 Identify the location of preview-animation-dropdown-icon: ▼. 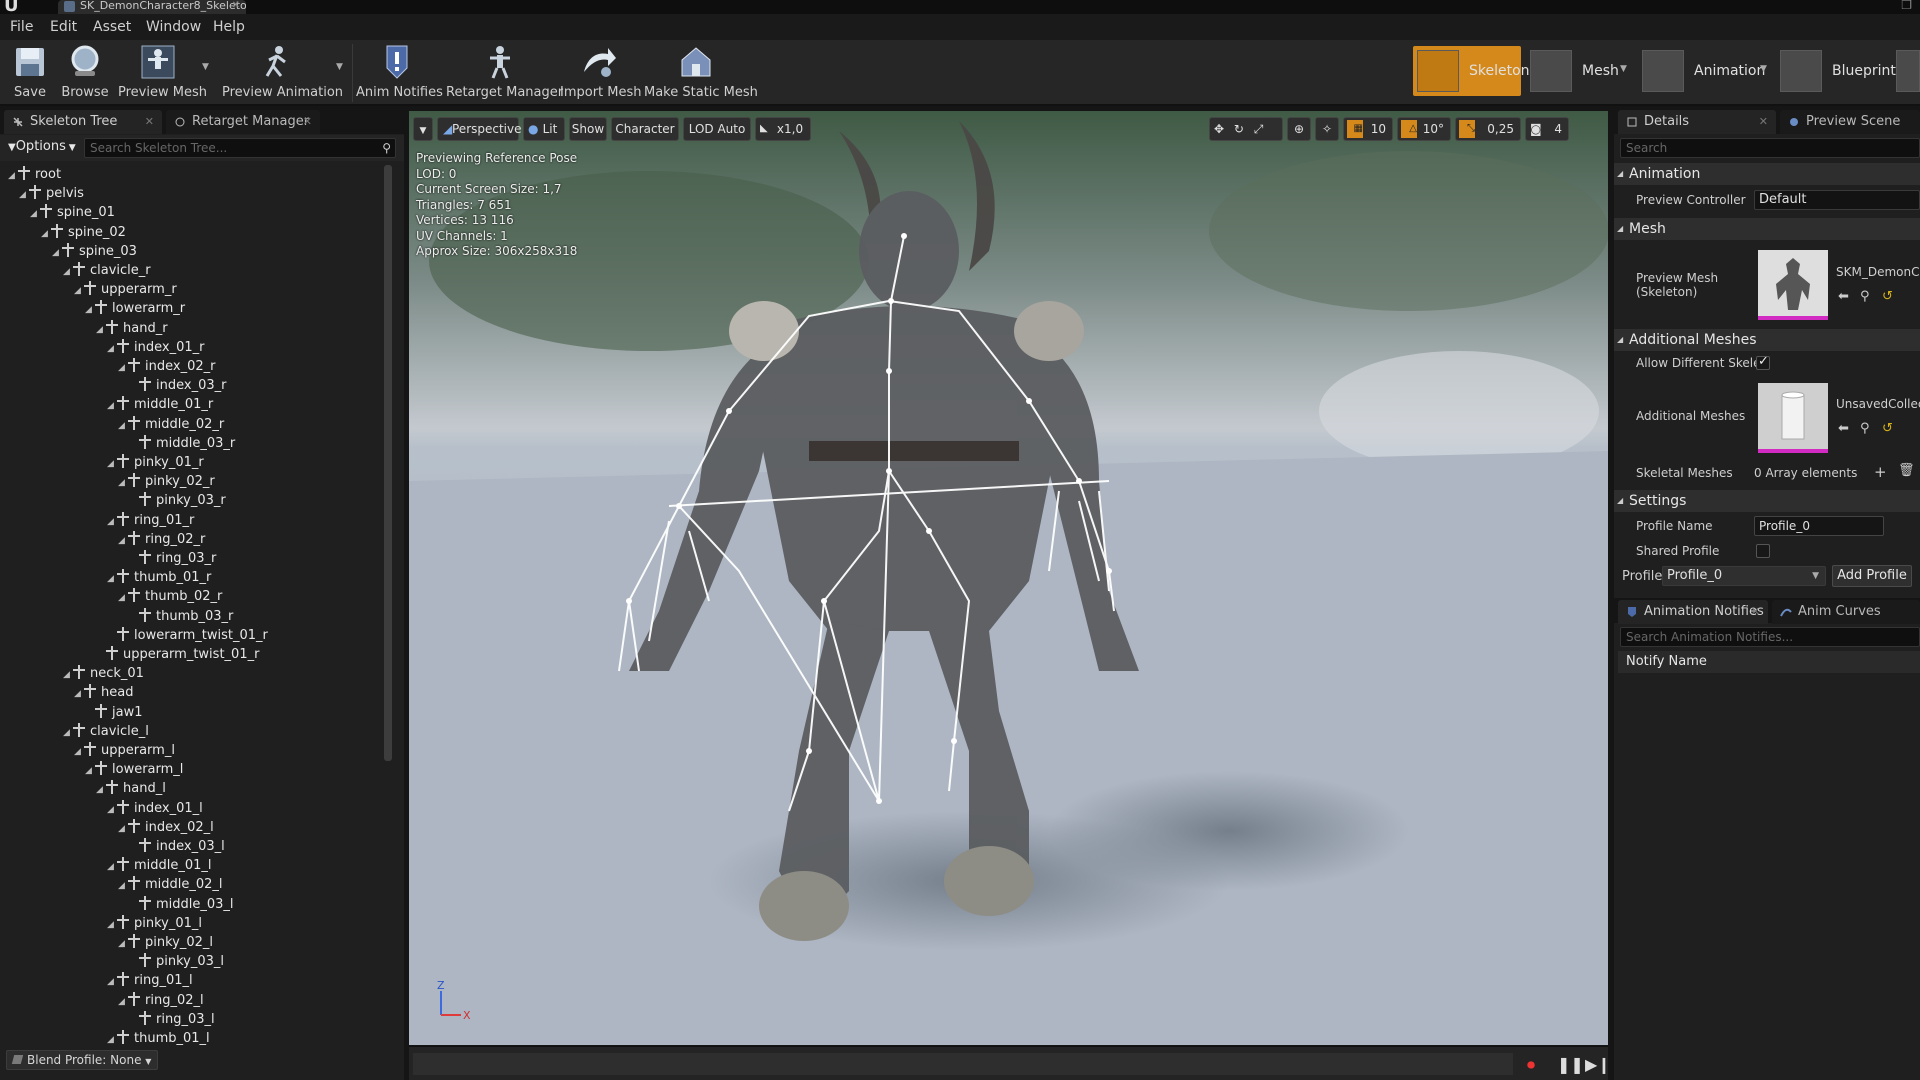
(339, 67).